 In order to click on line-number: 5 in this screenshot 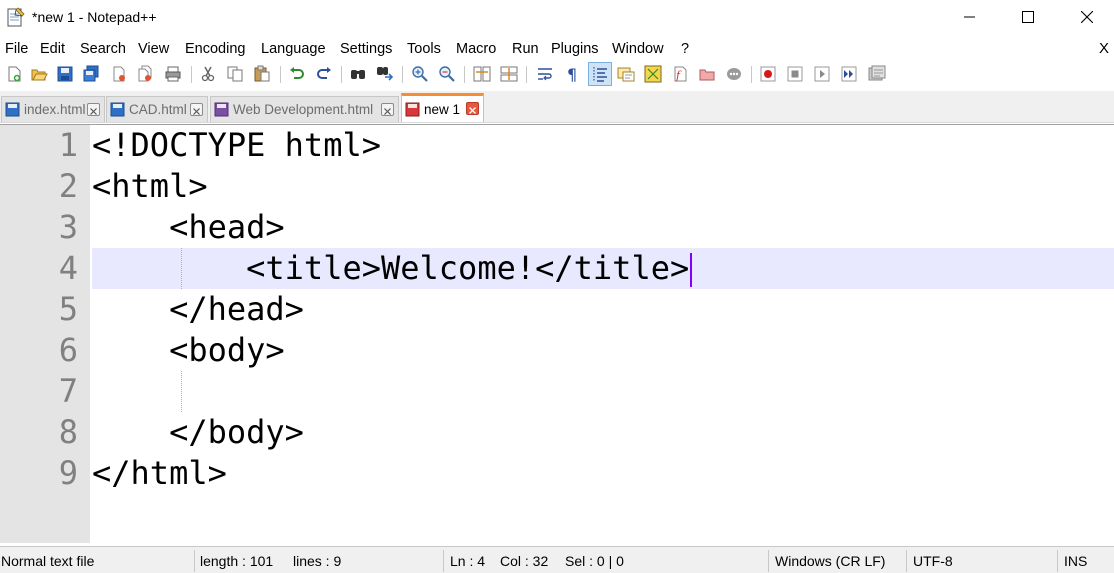, I will do `click(68, 309)`.